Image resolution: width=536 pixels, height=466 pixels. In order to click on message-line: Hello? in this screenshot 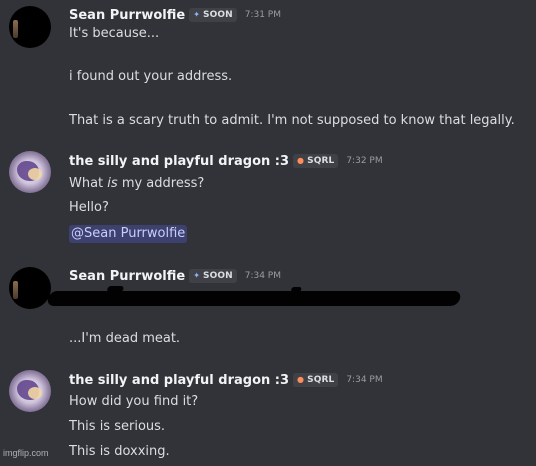, I will do `click(89, 207)`.